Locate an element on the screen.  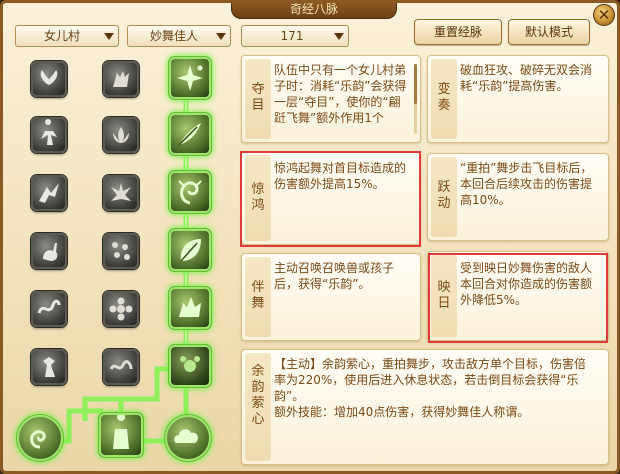
node-r6c2 is located at coordinates (121, 367).